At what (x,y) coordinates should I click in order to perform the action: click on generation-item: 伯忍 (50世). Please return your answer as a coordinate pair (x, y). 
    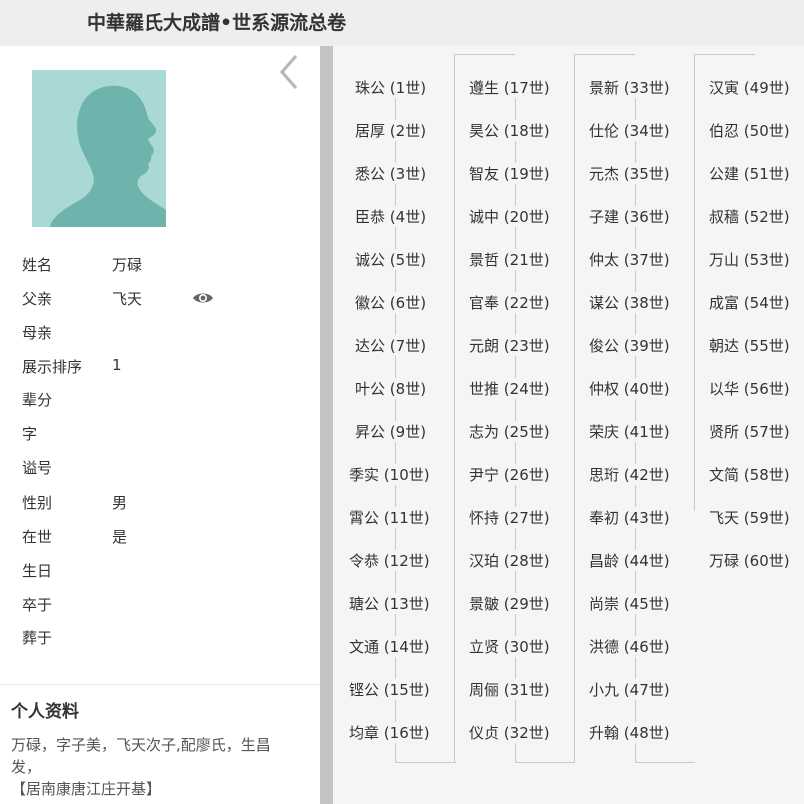
    Looking at the image, I should click on (749, 130).